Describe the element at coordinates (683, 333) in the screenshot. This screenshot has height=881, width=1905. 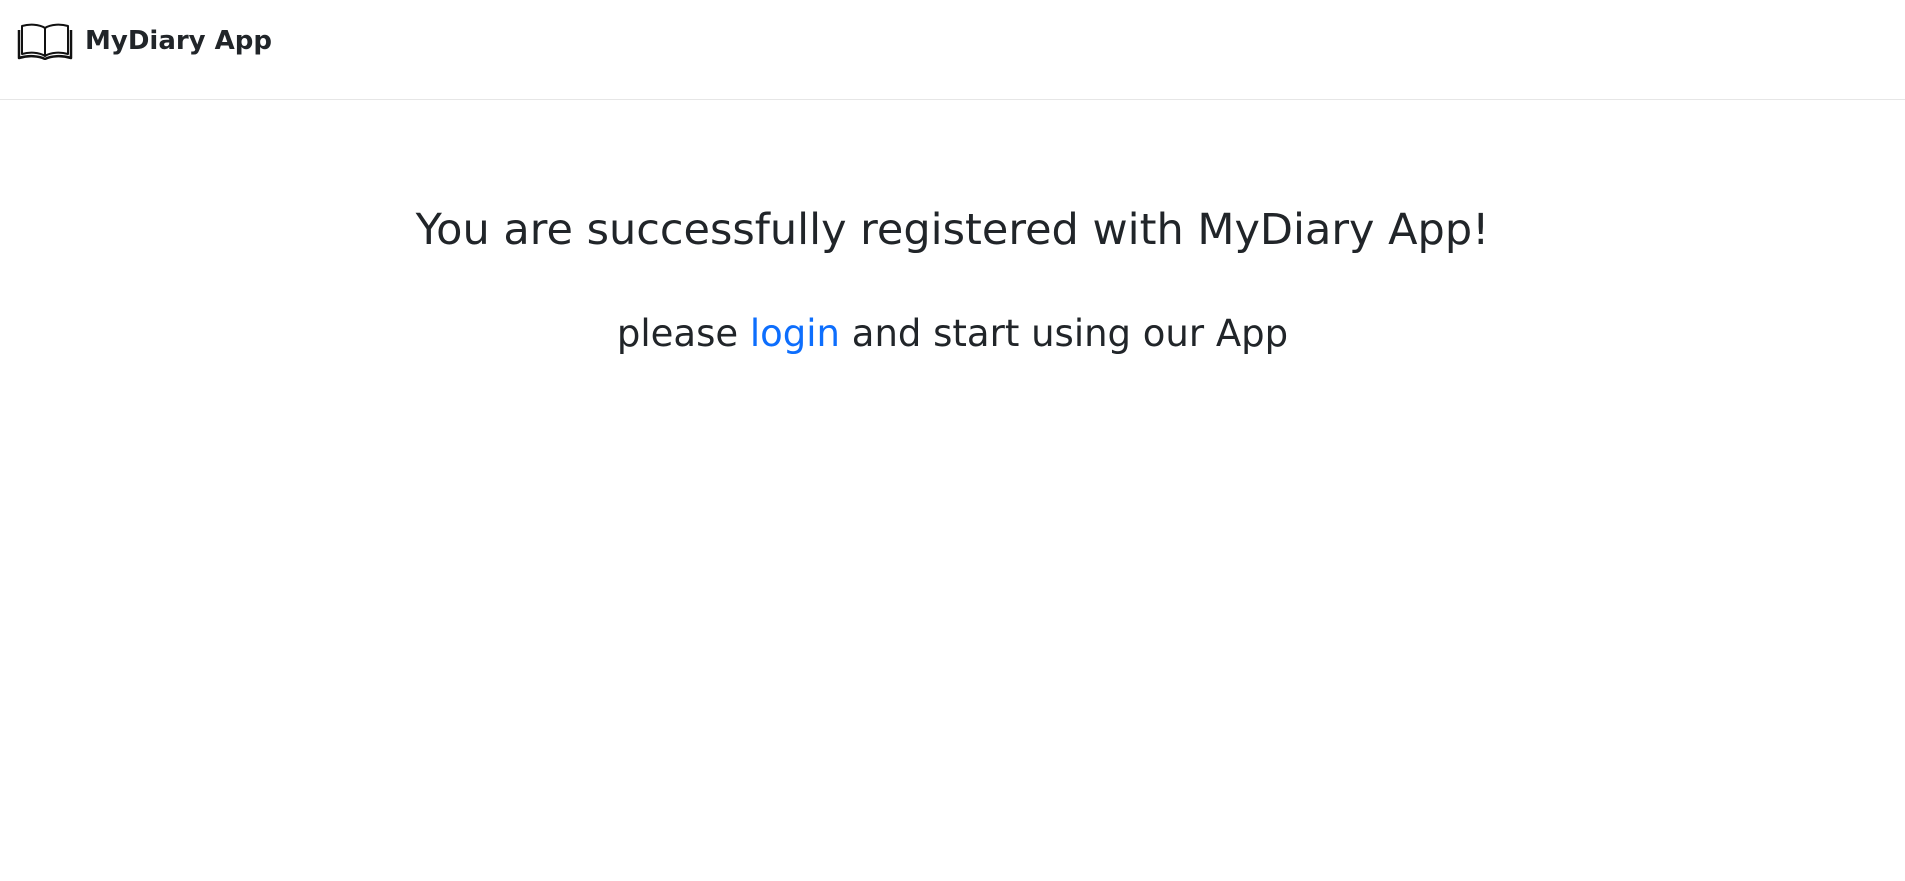
I see `prompt-before: please` at that location.